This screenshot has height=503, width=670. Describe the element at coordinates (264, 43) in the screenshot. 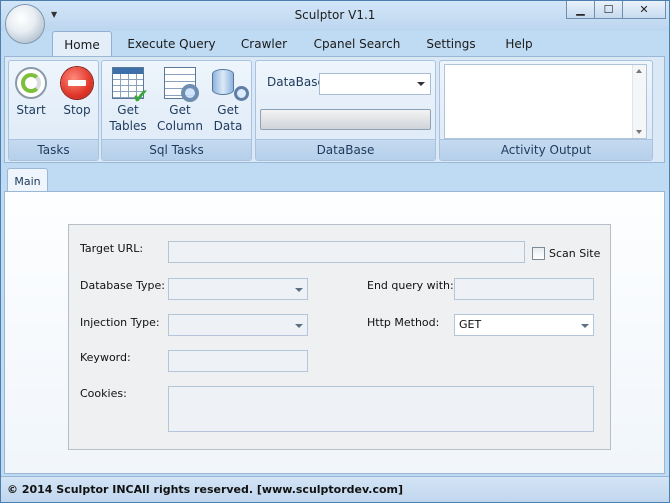

I see `tab-crawler: Crawler` at that location.